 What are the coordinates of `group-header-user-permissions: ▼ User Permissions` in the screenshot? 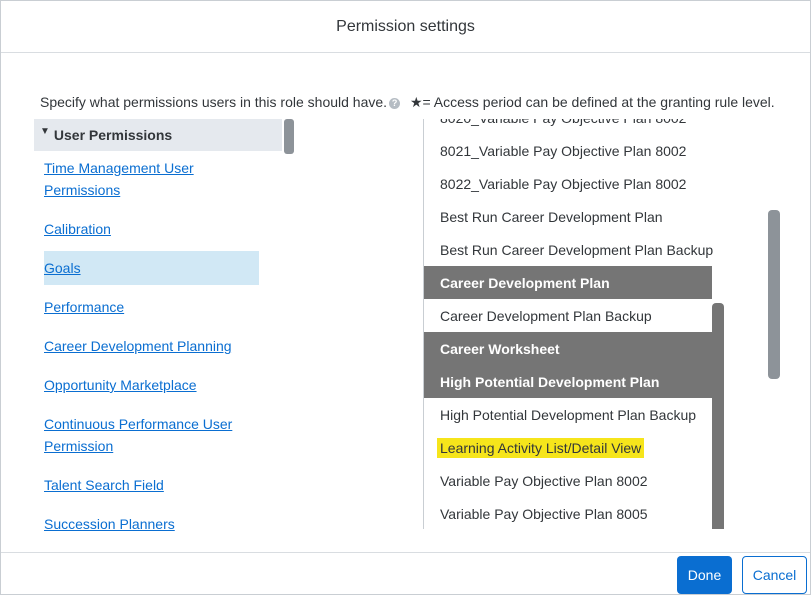 It's located at (158, 135).